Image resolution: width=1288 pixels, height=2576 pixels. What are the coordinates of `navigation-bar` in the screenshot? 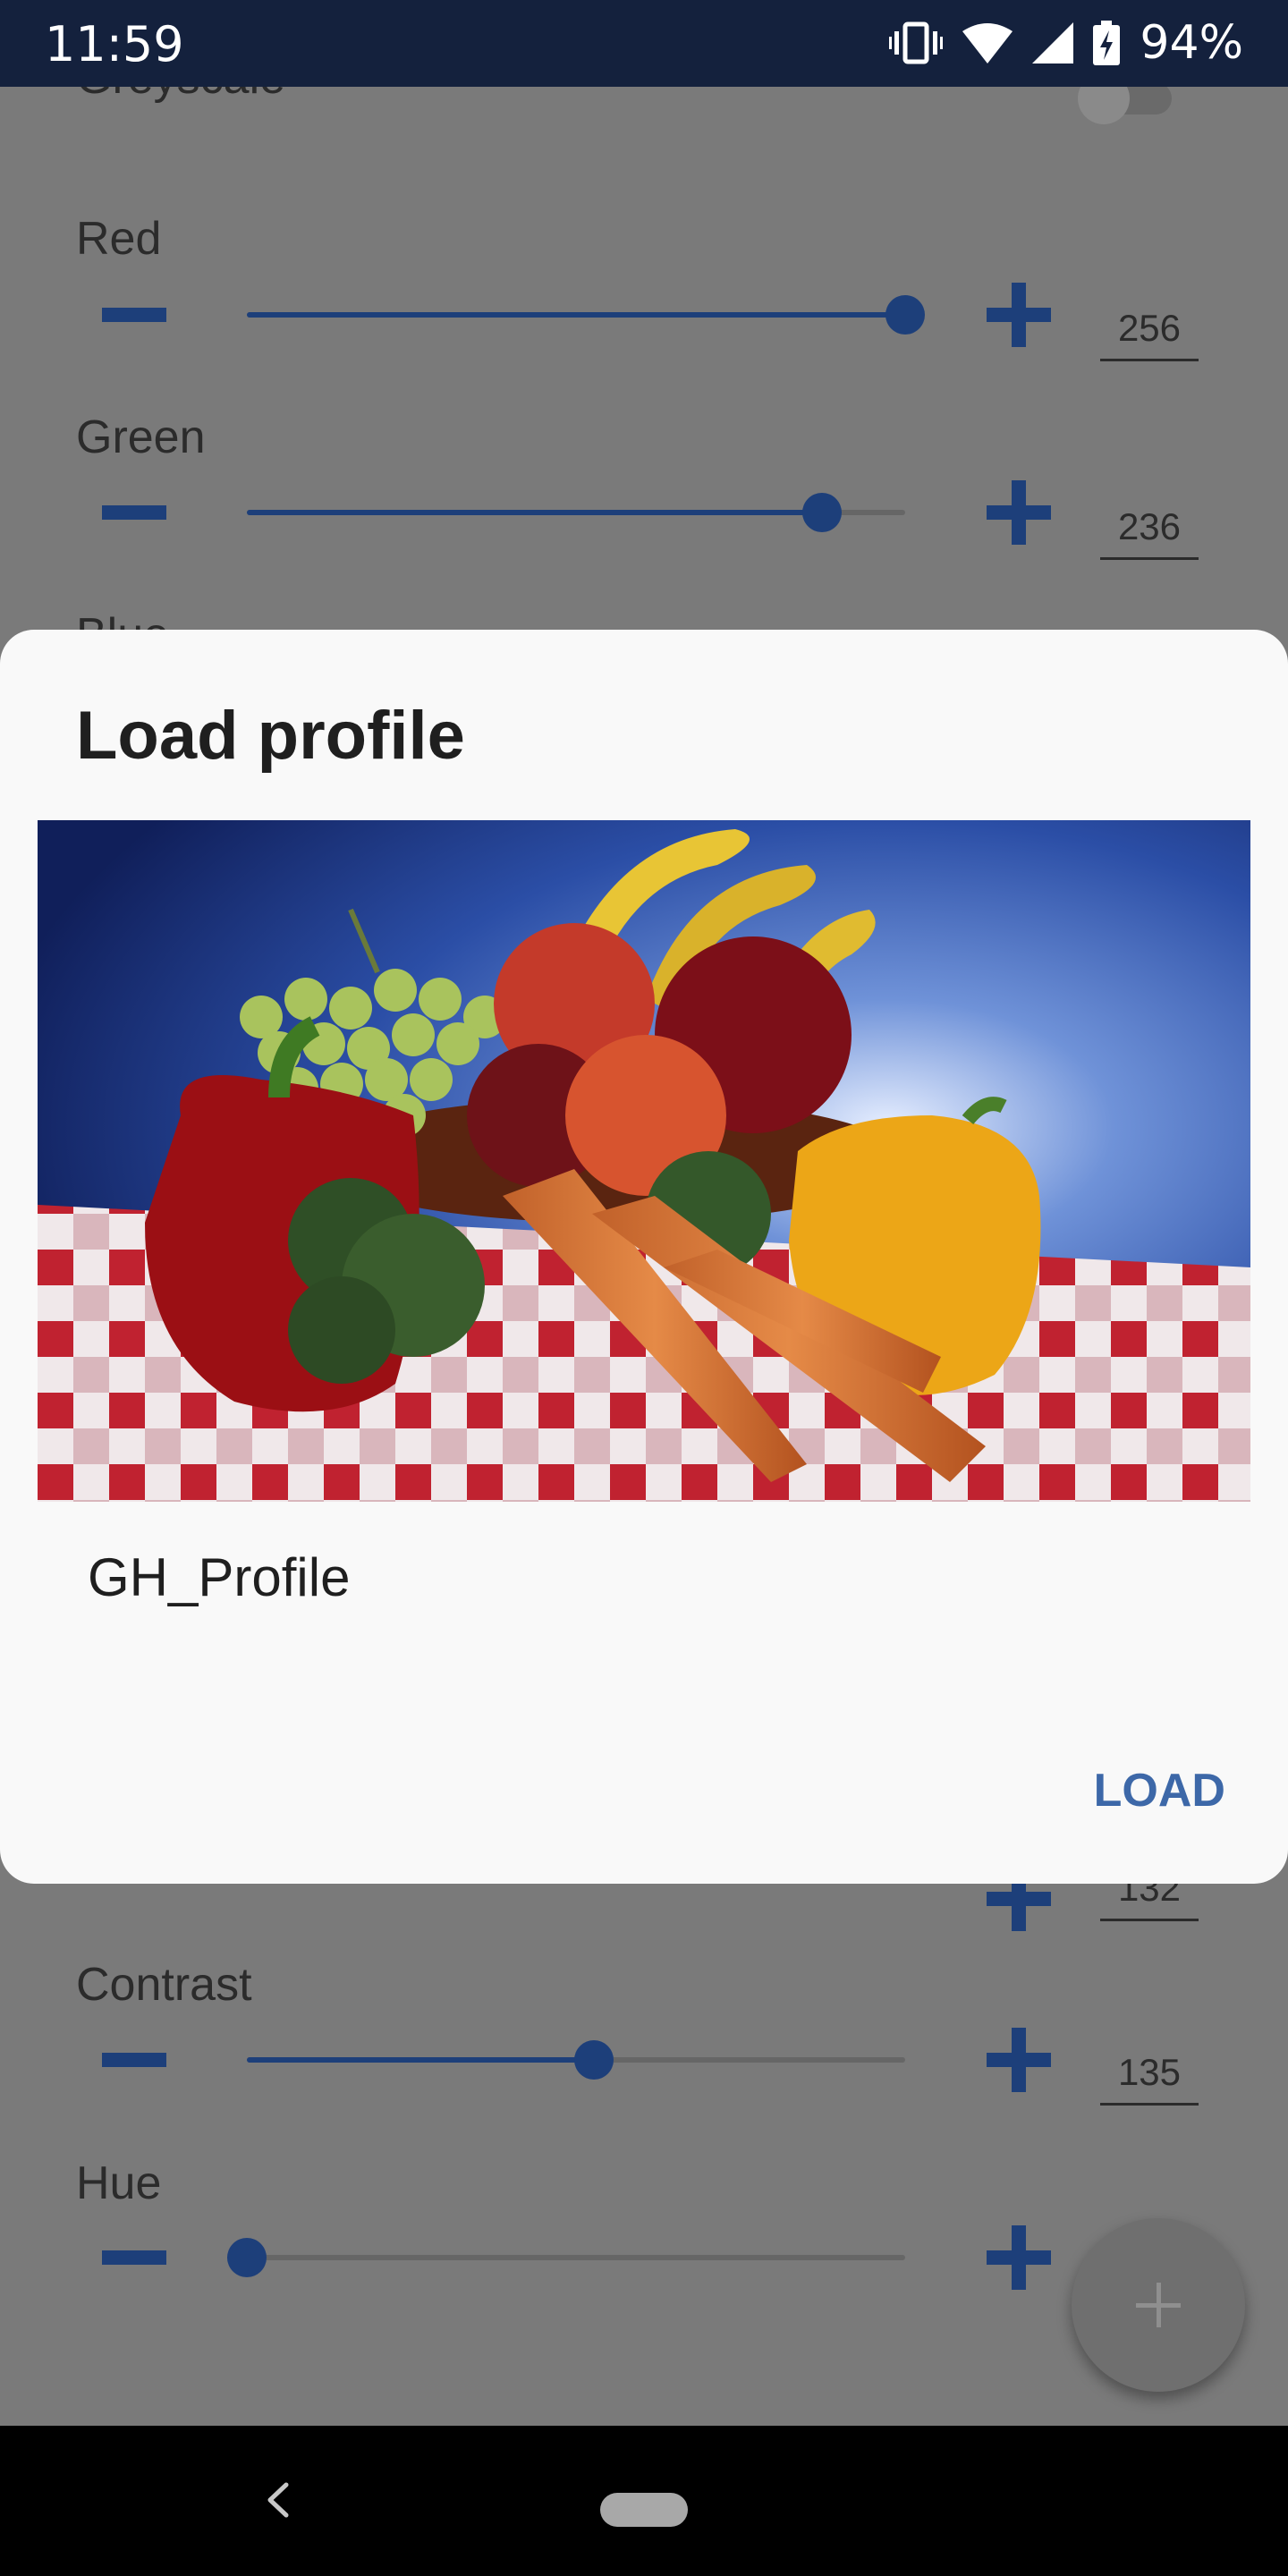 It's located at (644, 2501).